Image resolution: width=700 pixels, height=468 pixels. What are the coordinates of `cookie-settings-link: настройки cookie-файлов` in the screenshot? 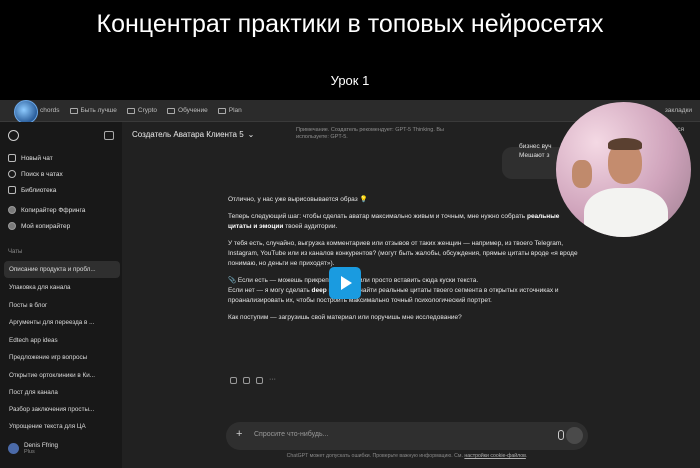 It's located at (495, 456).